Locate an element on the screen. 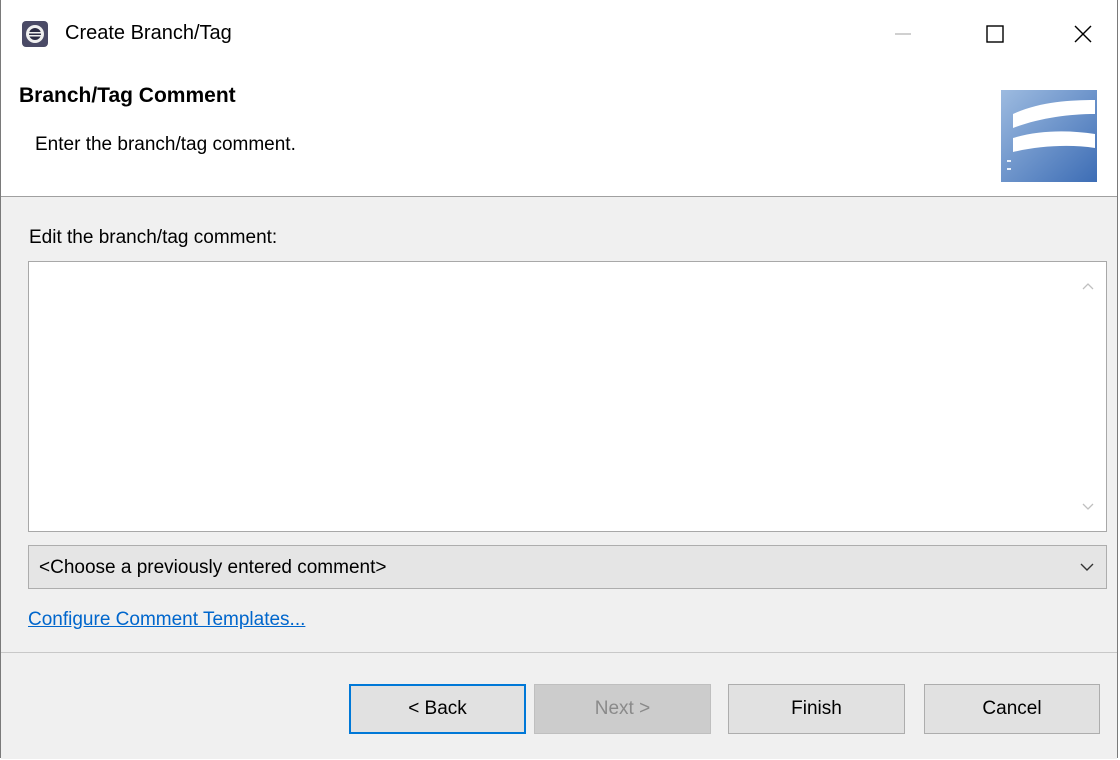  next-button: Next > is located at coordinates (622, 709).